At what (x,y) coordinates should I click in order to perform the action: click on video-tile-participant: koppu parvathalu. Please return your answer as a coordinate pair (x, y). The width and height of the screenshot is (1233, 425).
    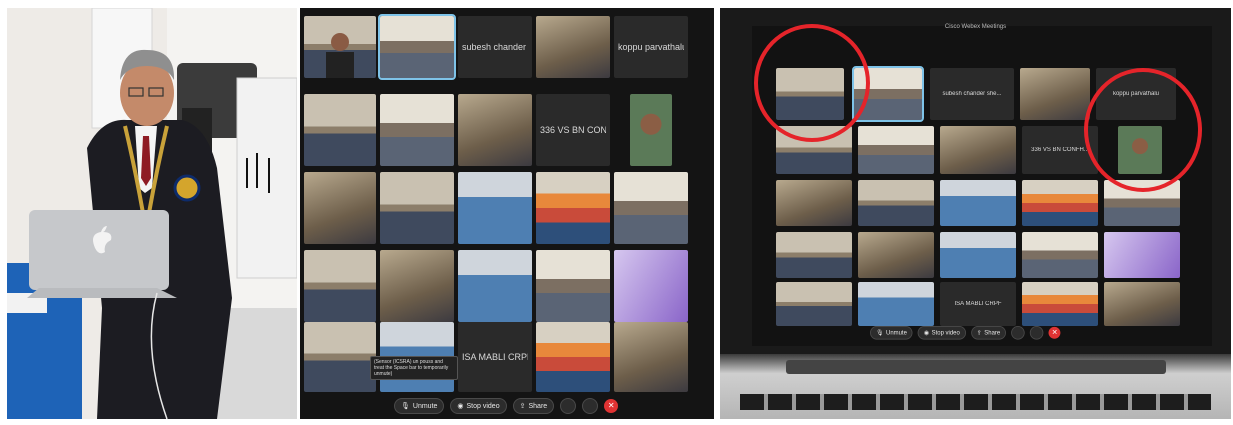
    Looking at the image, I should click on (651, 47).